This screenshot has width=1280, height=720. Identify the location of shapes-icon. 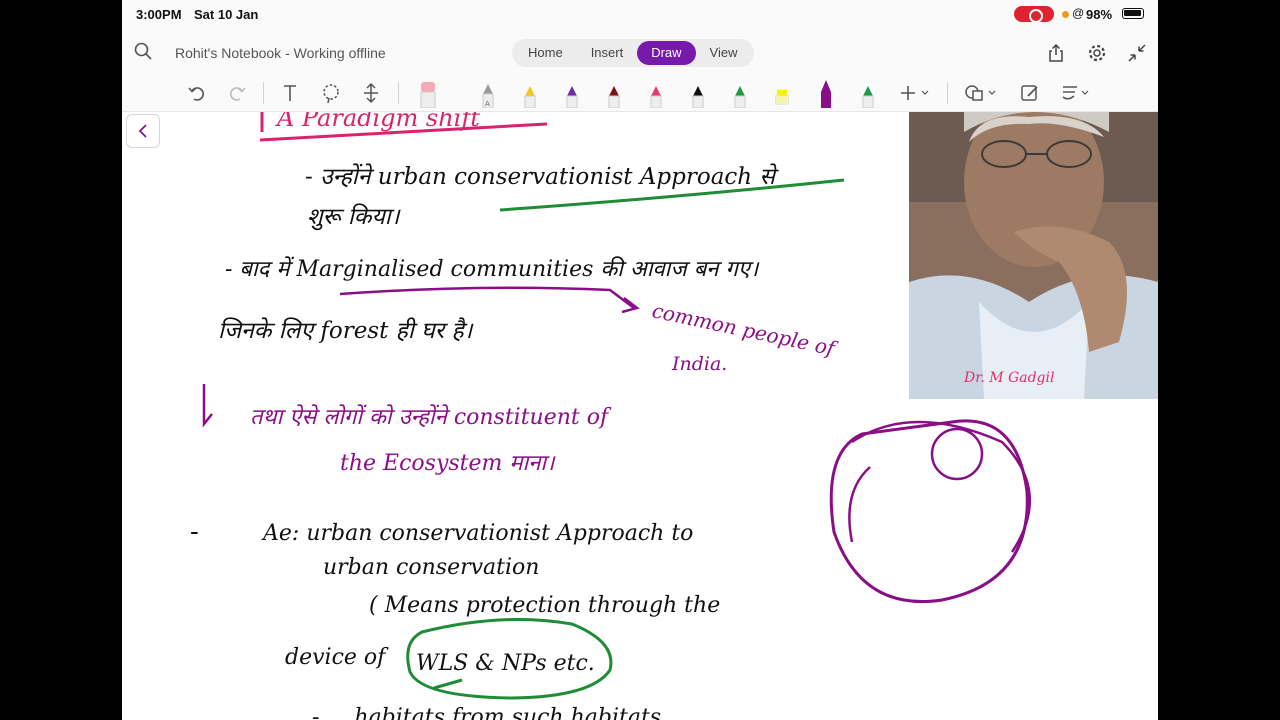
(982, 93).